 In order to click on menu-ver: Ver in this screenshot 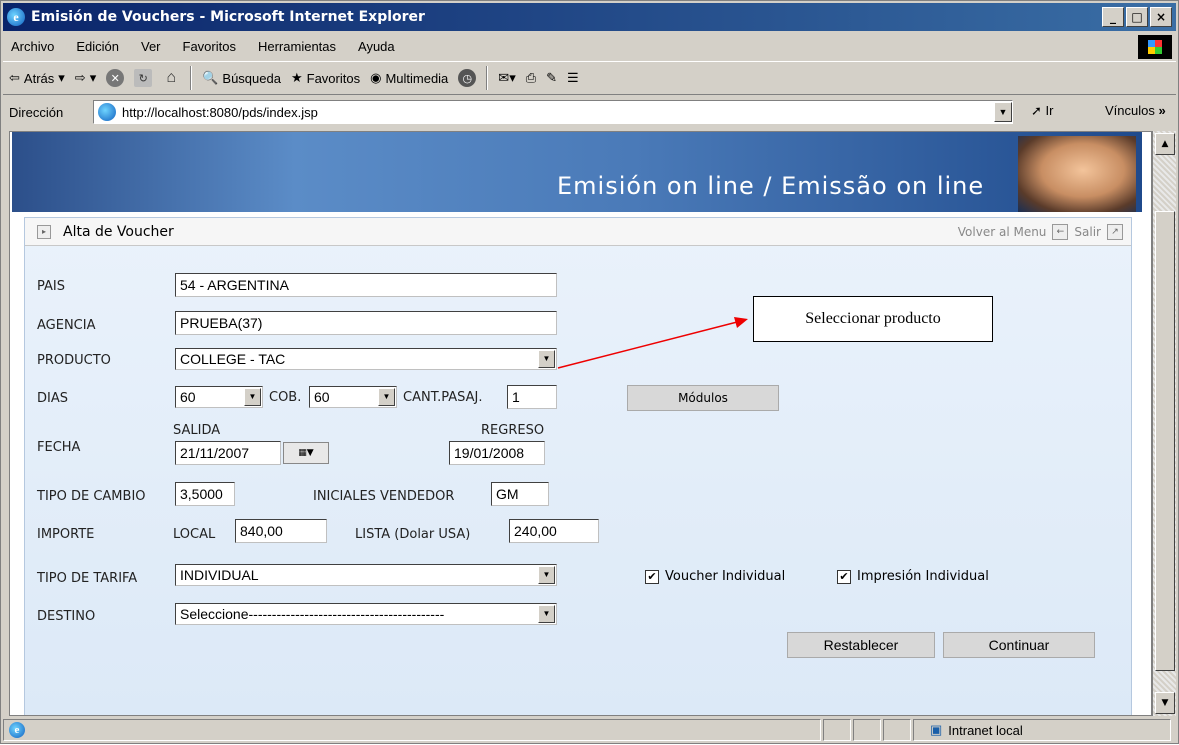, I will do `click(151, 46)`.